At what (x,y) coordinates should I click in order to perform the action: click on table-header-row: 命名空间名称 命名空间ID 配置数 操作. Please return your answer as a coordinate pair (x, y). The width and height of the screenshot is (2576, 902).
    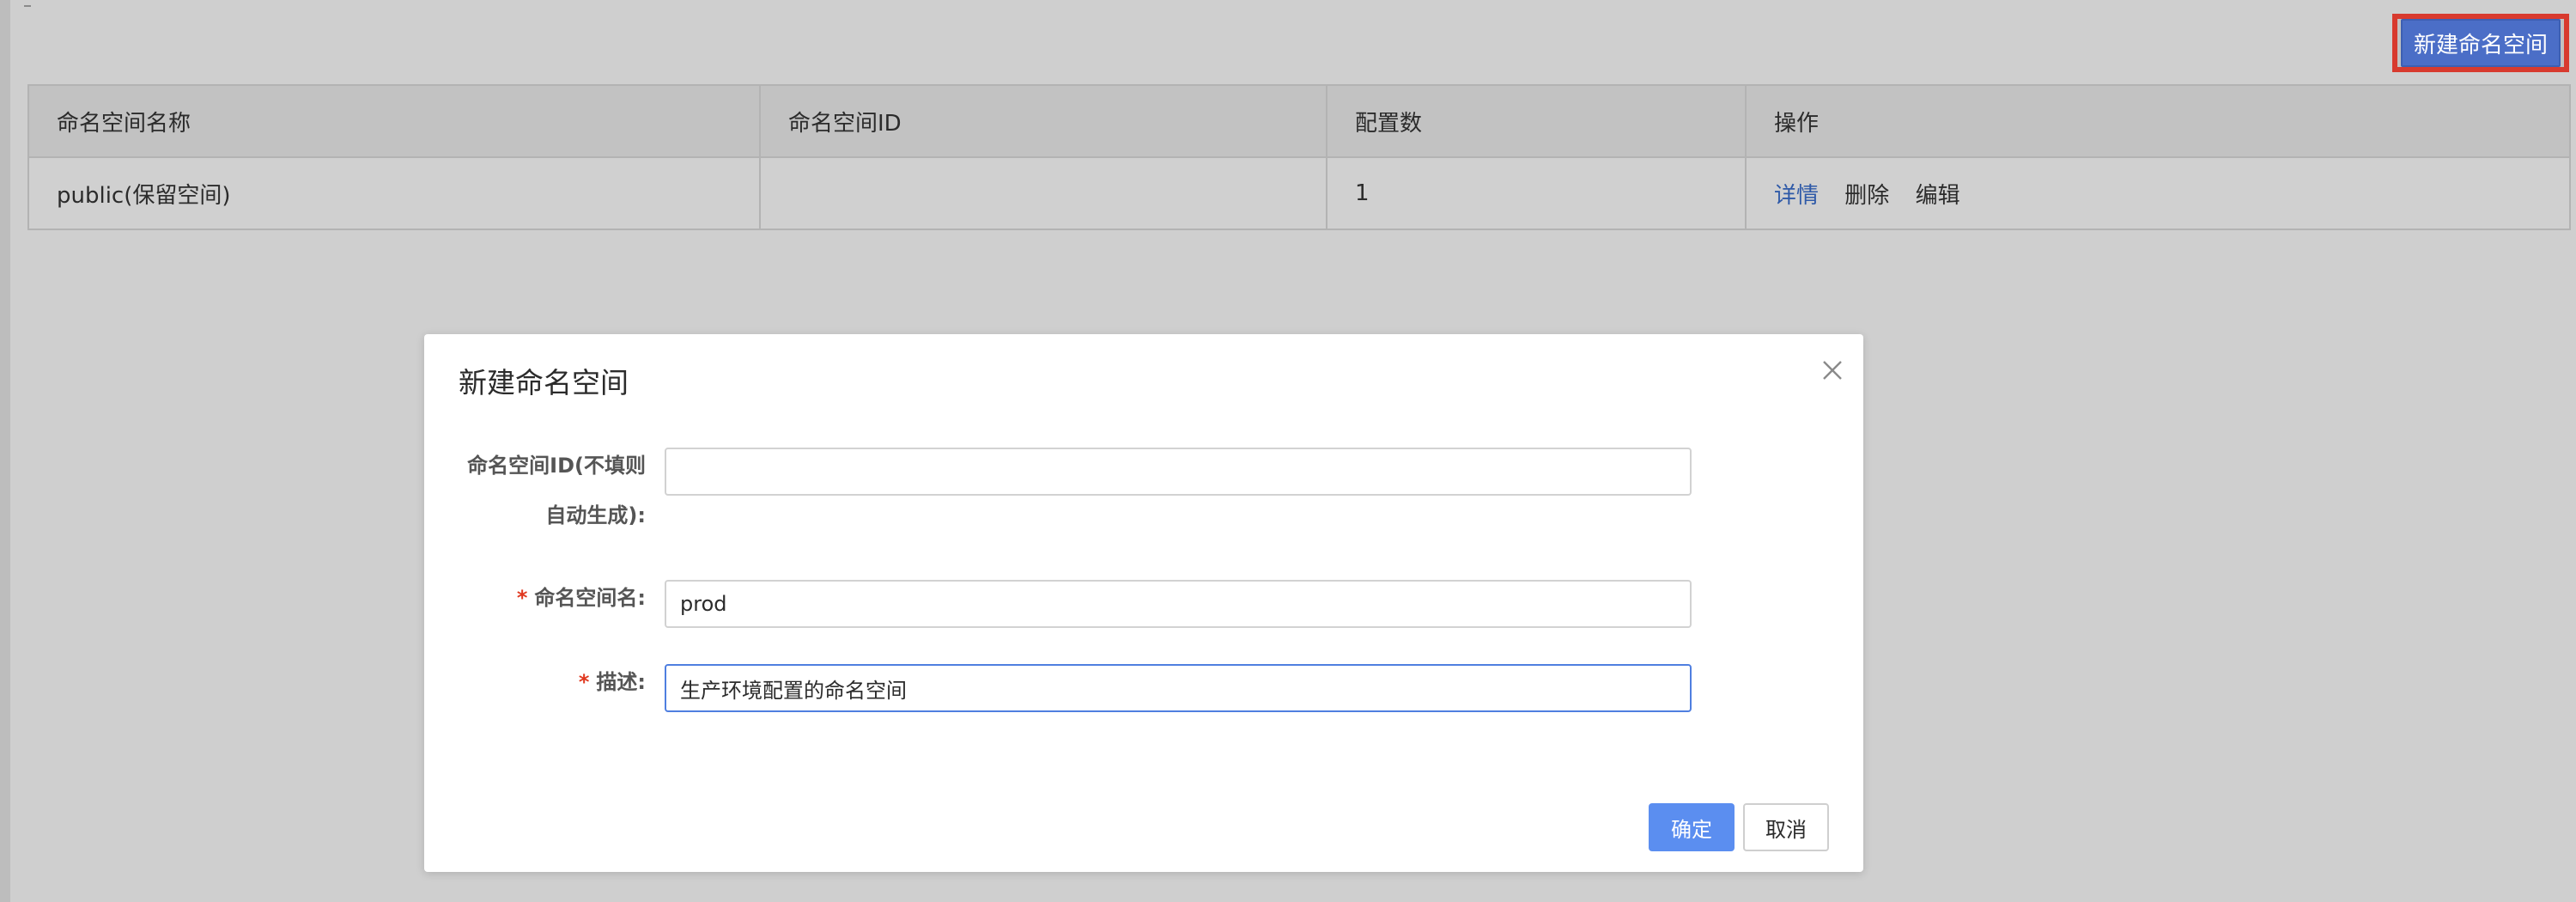
    Looking at the image, I should click on (1299, 121).